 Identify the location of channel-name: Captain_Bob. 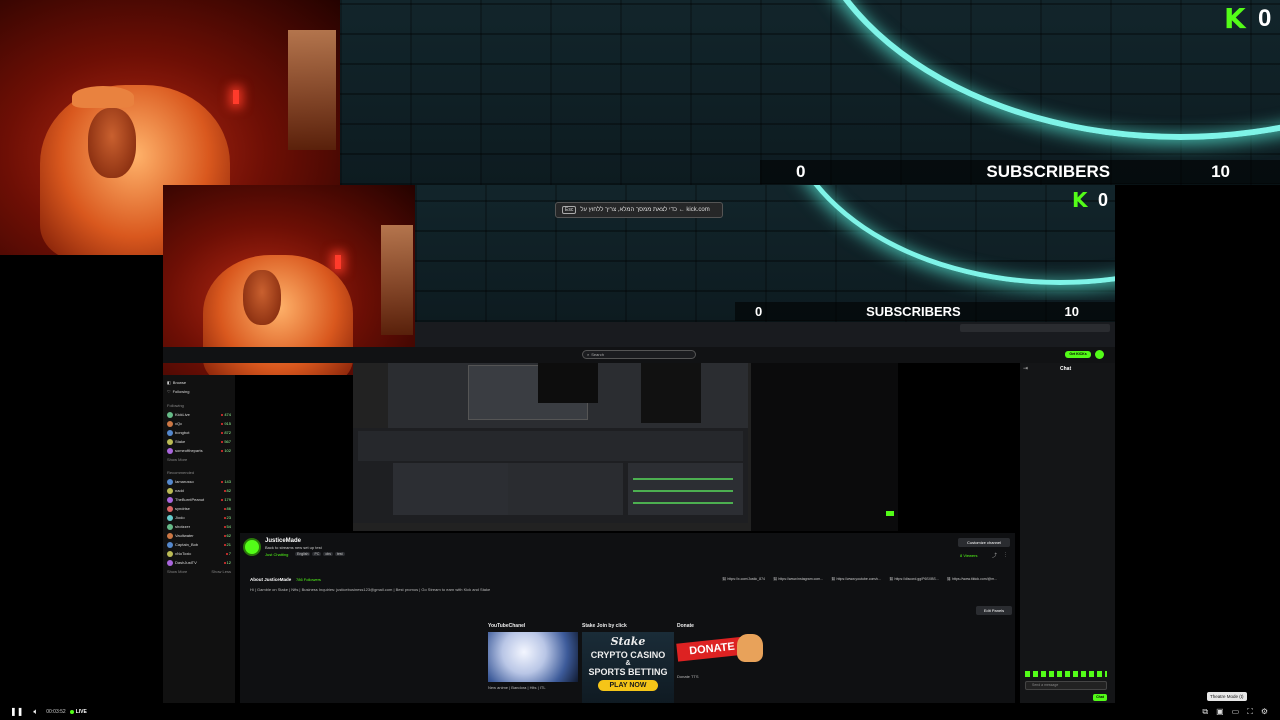
(187, 544).